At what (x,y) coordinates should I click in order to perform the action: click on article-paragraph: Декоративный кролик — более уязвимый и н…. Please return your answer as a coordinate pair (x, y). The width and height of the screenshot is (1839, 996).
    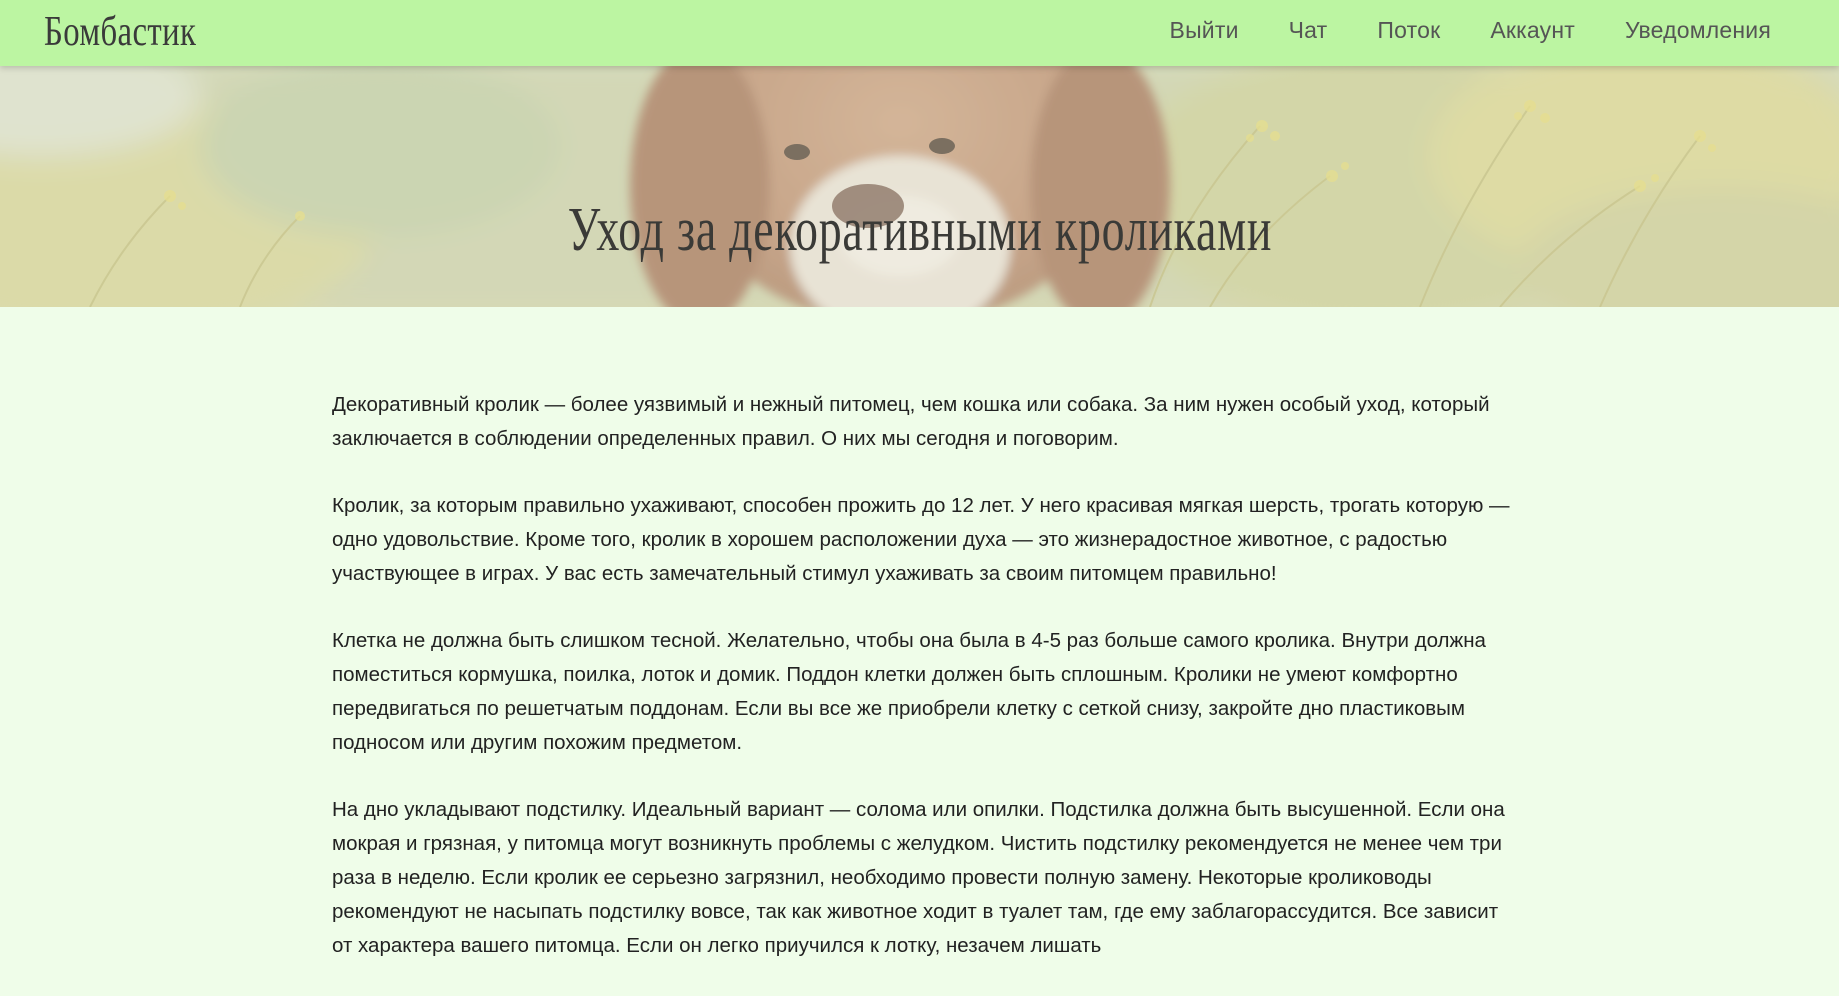
    Looking at the image, I should click on (911, 421).